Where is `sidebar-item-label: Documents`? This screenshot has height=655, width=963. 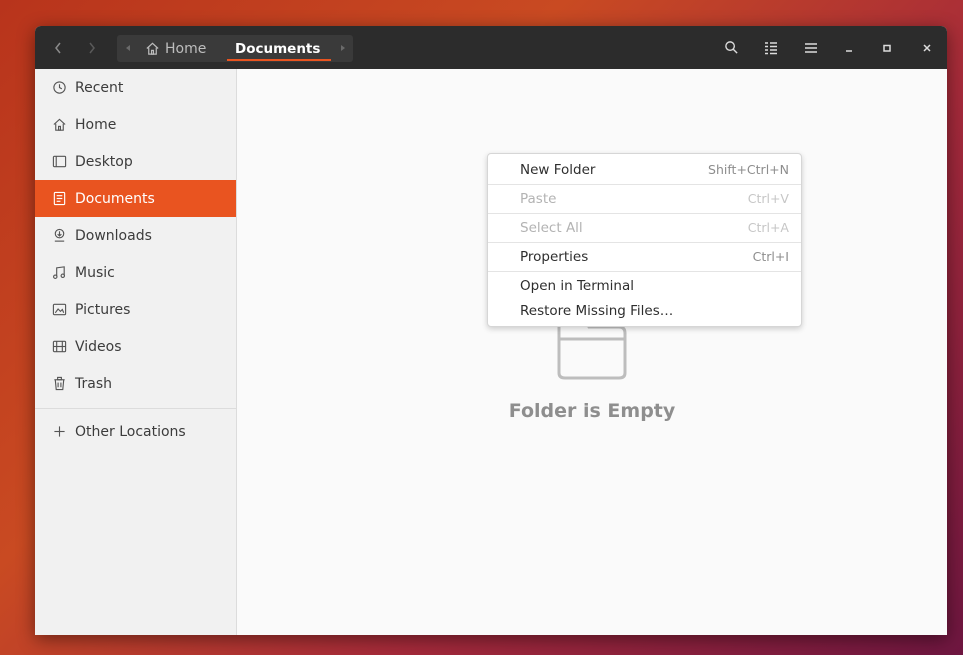 sidebar-item-label: Documents is located at coordinates (115, 198).